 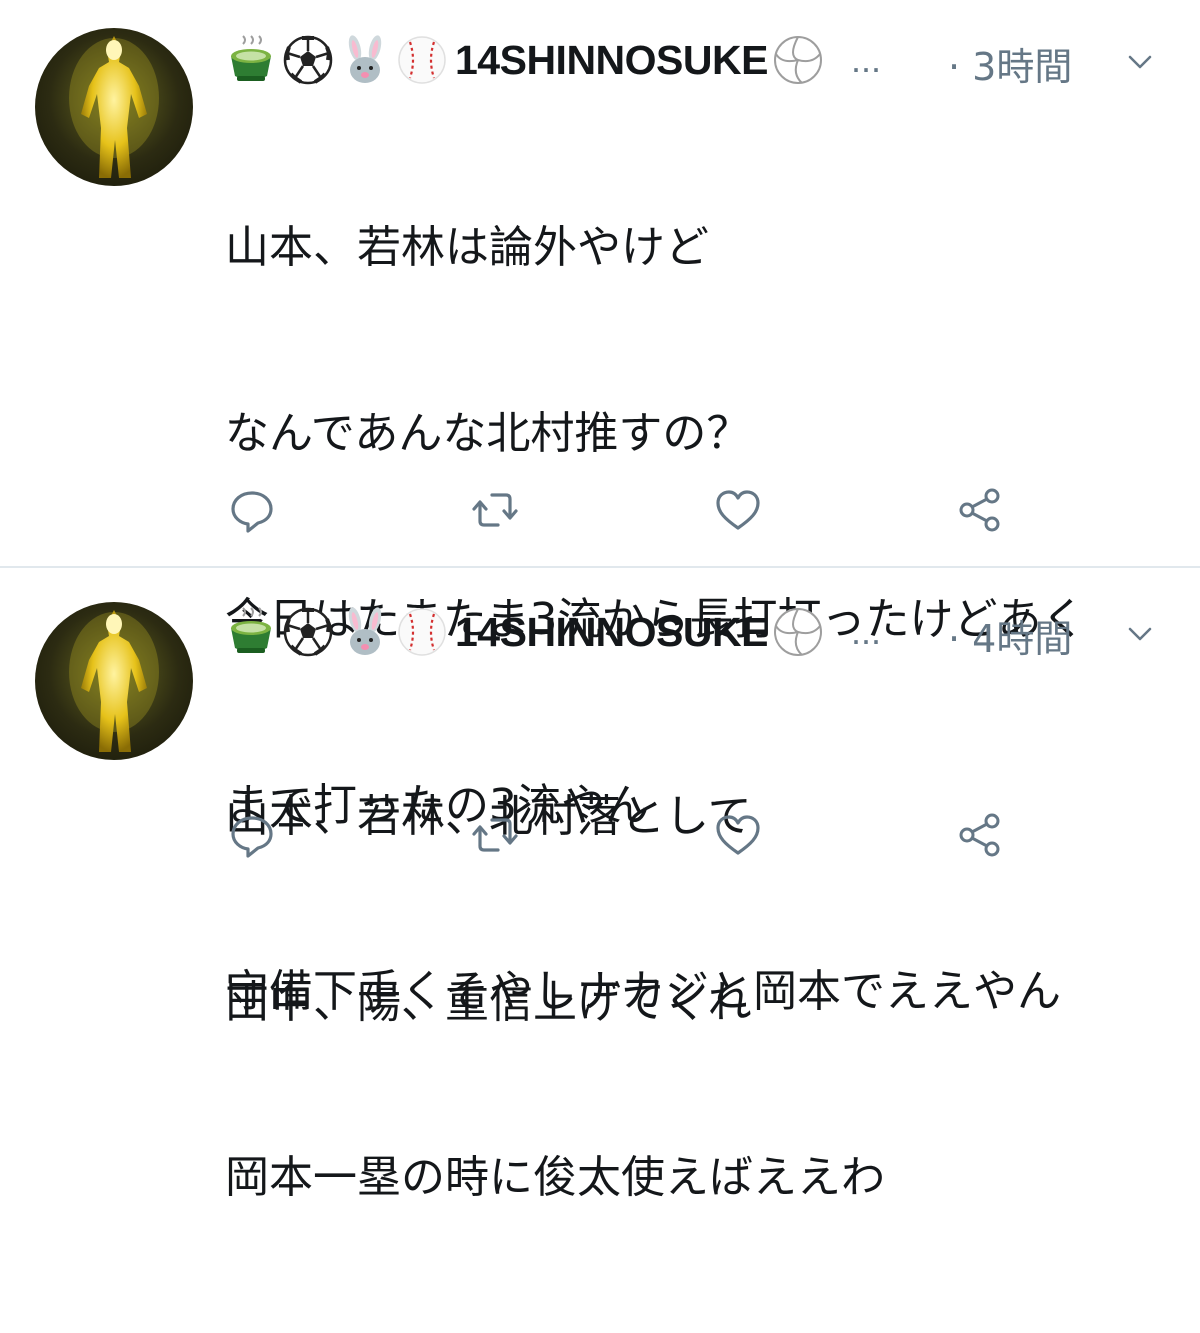 I want to click on tweet-line: 田中、陽、重信上げてくれ, so click(x=488, y=1002).